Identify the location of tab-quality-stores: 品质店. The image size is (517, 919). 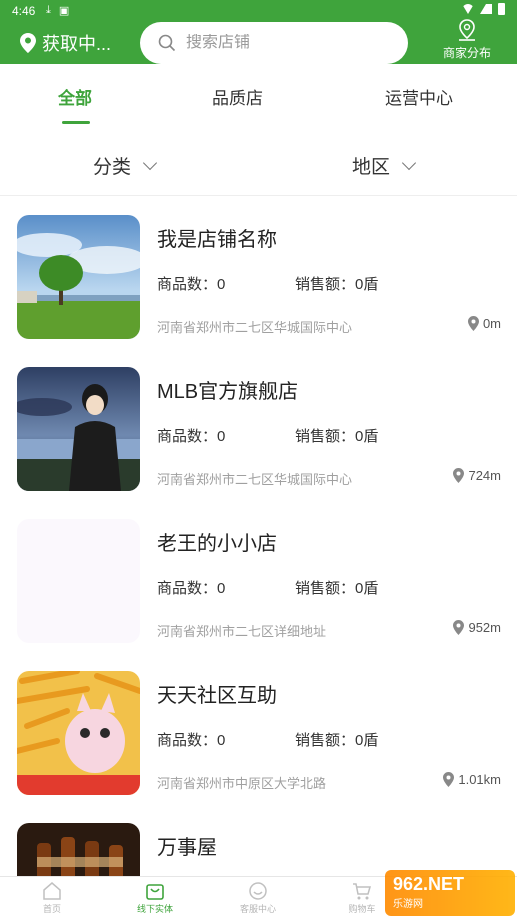
(237, 96).